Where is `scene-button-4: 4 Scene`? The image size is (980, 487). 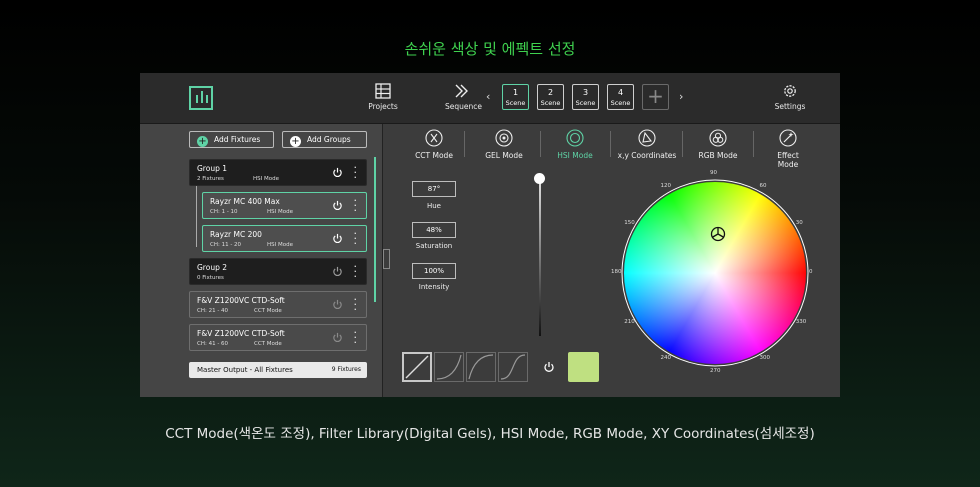 scene-button-4: 4 Scene is located at coordinates (620, 97).